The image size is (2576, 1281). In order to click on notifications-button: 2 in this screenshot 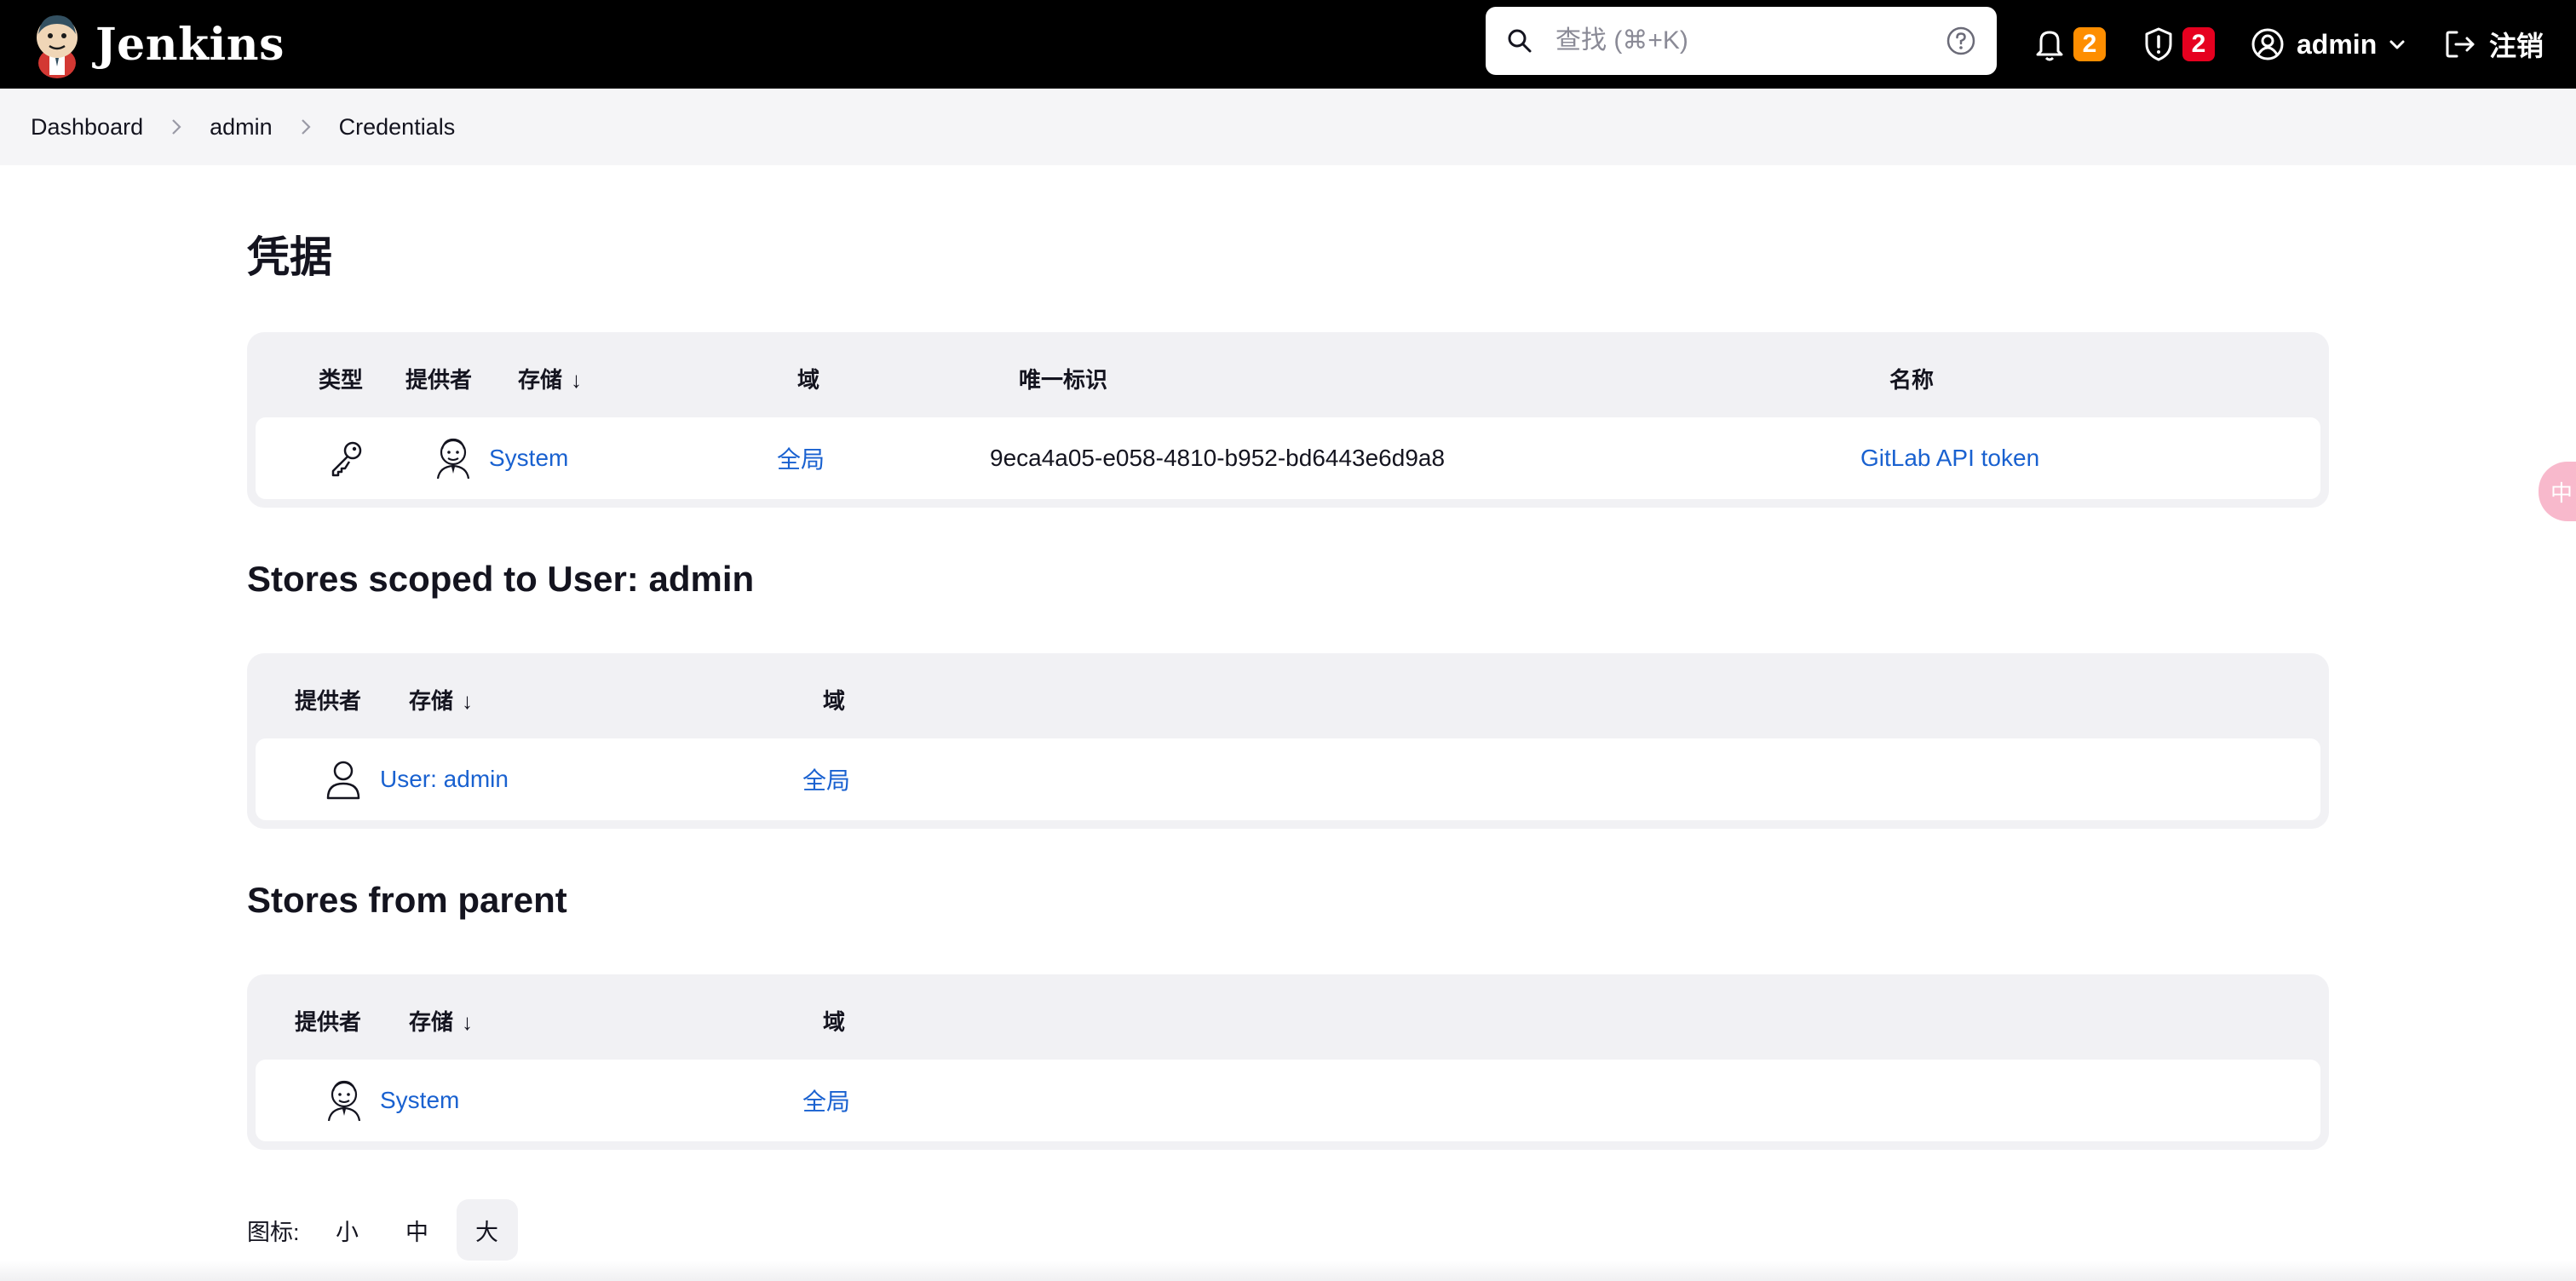, I will do `click(2069, 44)`.